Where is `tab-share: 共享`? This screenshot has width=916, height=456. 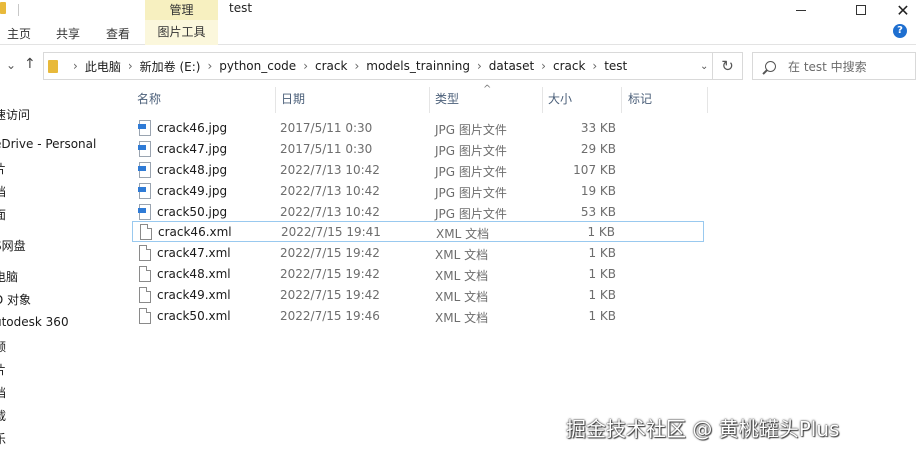
tab-share: 共享 is located at coordinates (68, 33).